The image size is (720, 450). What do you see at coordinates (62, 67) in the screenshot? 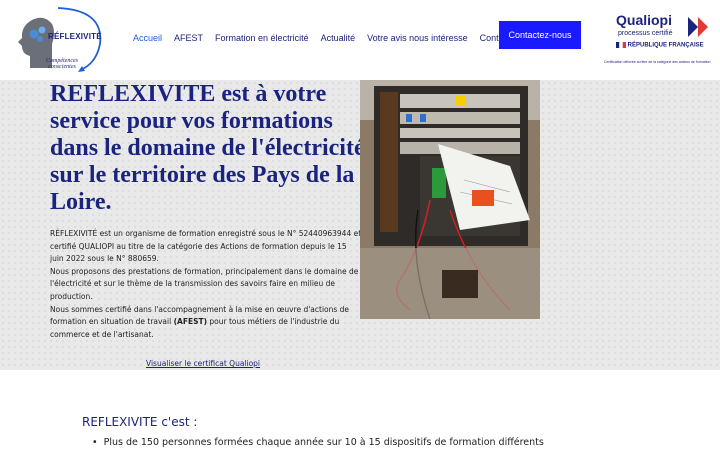
I see `logo-tagline-line2: conscientes` at bounding box center [62, 67].